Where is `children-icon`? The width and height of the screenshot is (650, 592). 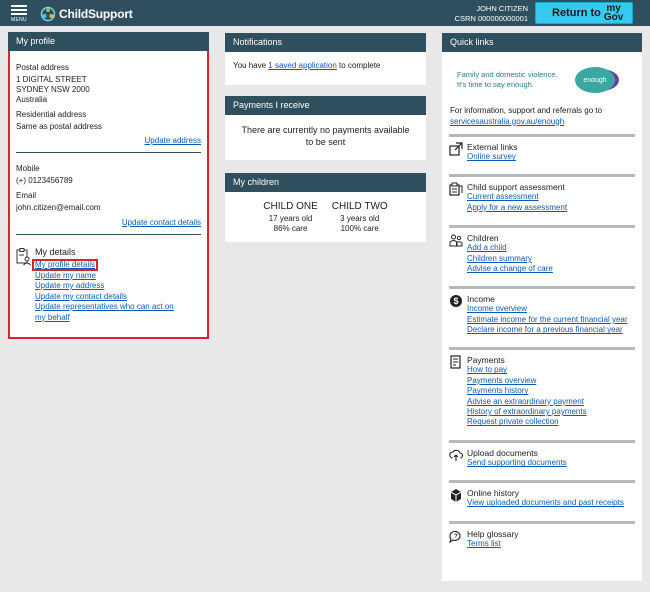
children-icon is located at coordinates (456, 240).